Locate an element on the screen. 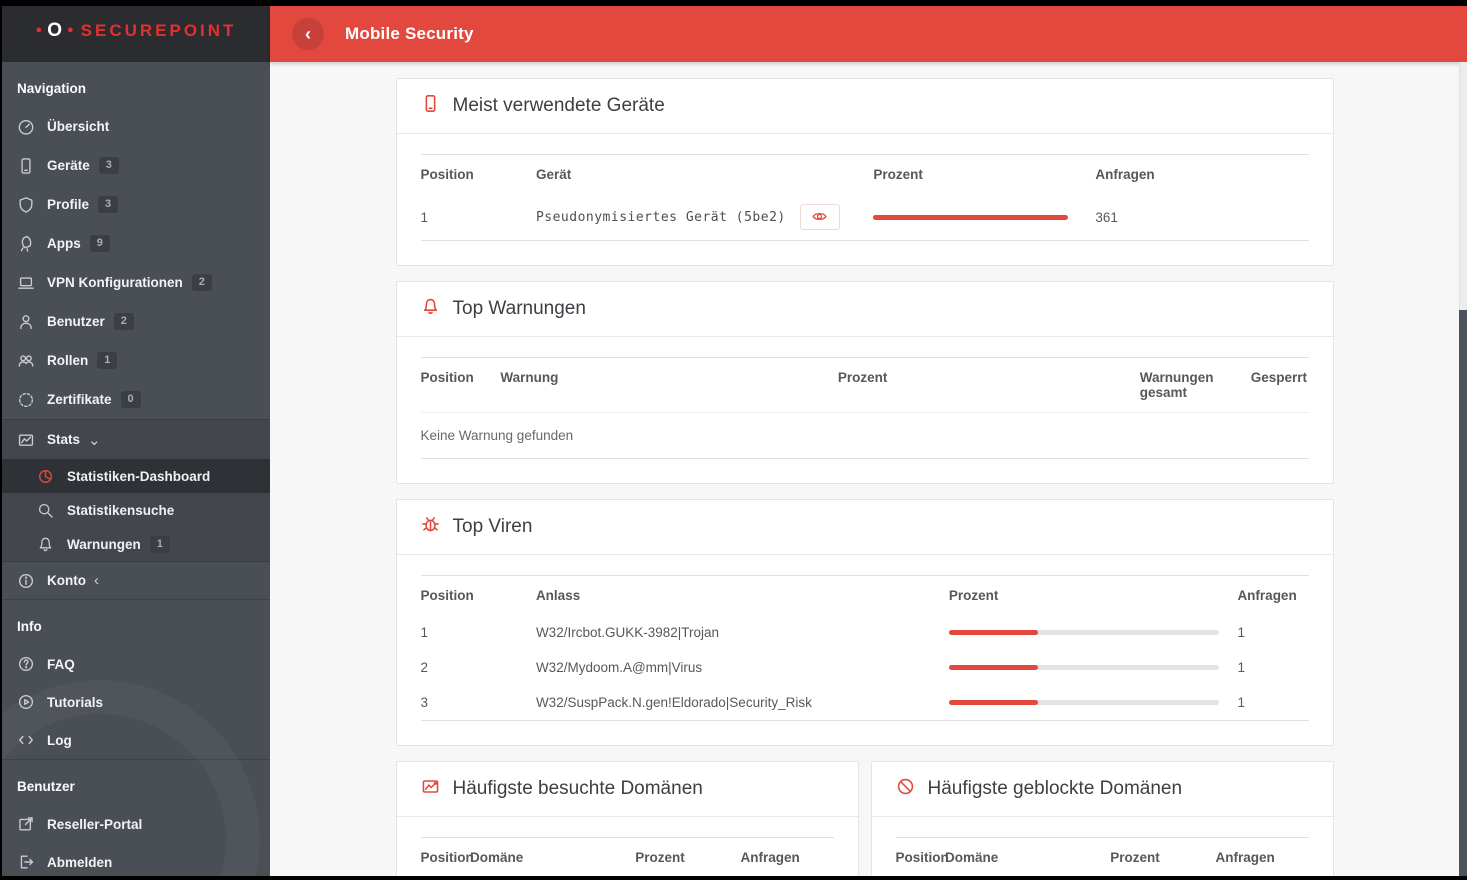 This screenshot has height=880, width=1467. empty-state-text: Keine Warnung gefunden is located at coordinates (864, 435).